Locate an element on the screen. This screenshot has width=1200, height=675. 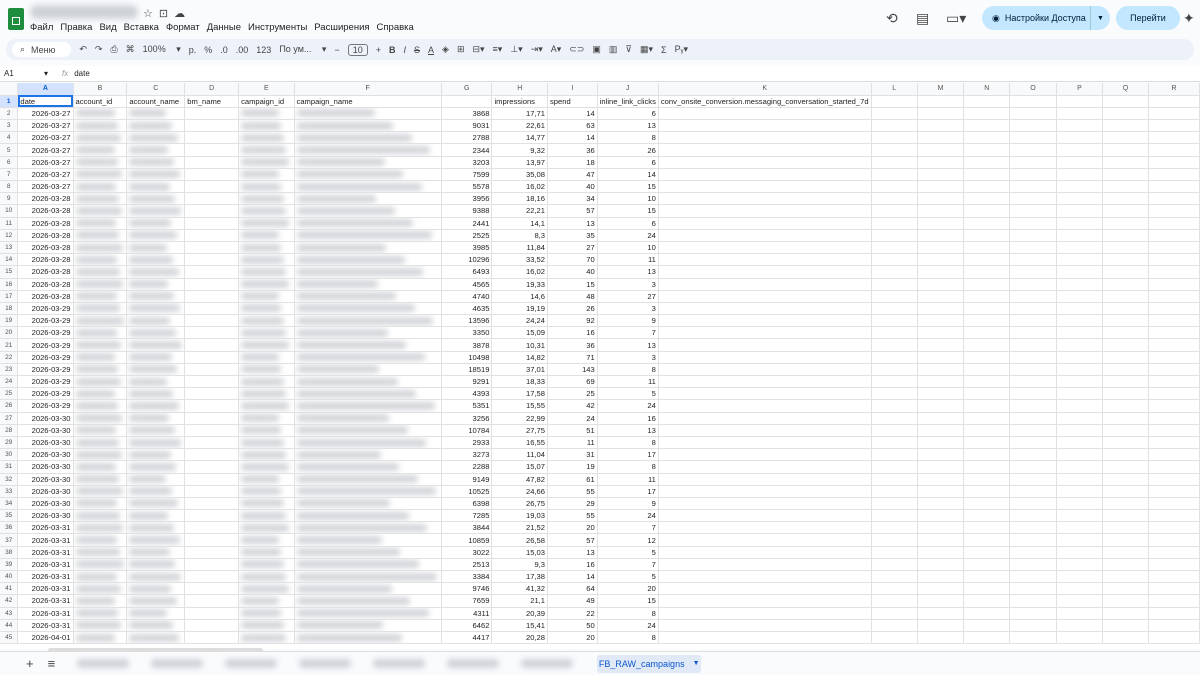
clicks-cell: 34 is located at coordinates (572, 199).